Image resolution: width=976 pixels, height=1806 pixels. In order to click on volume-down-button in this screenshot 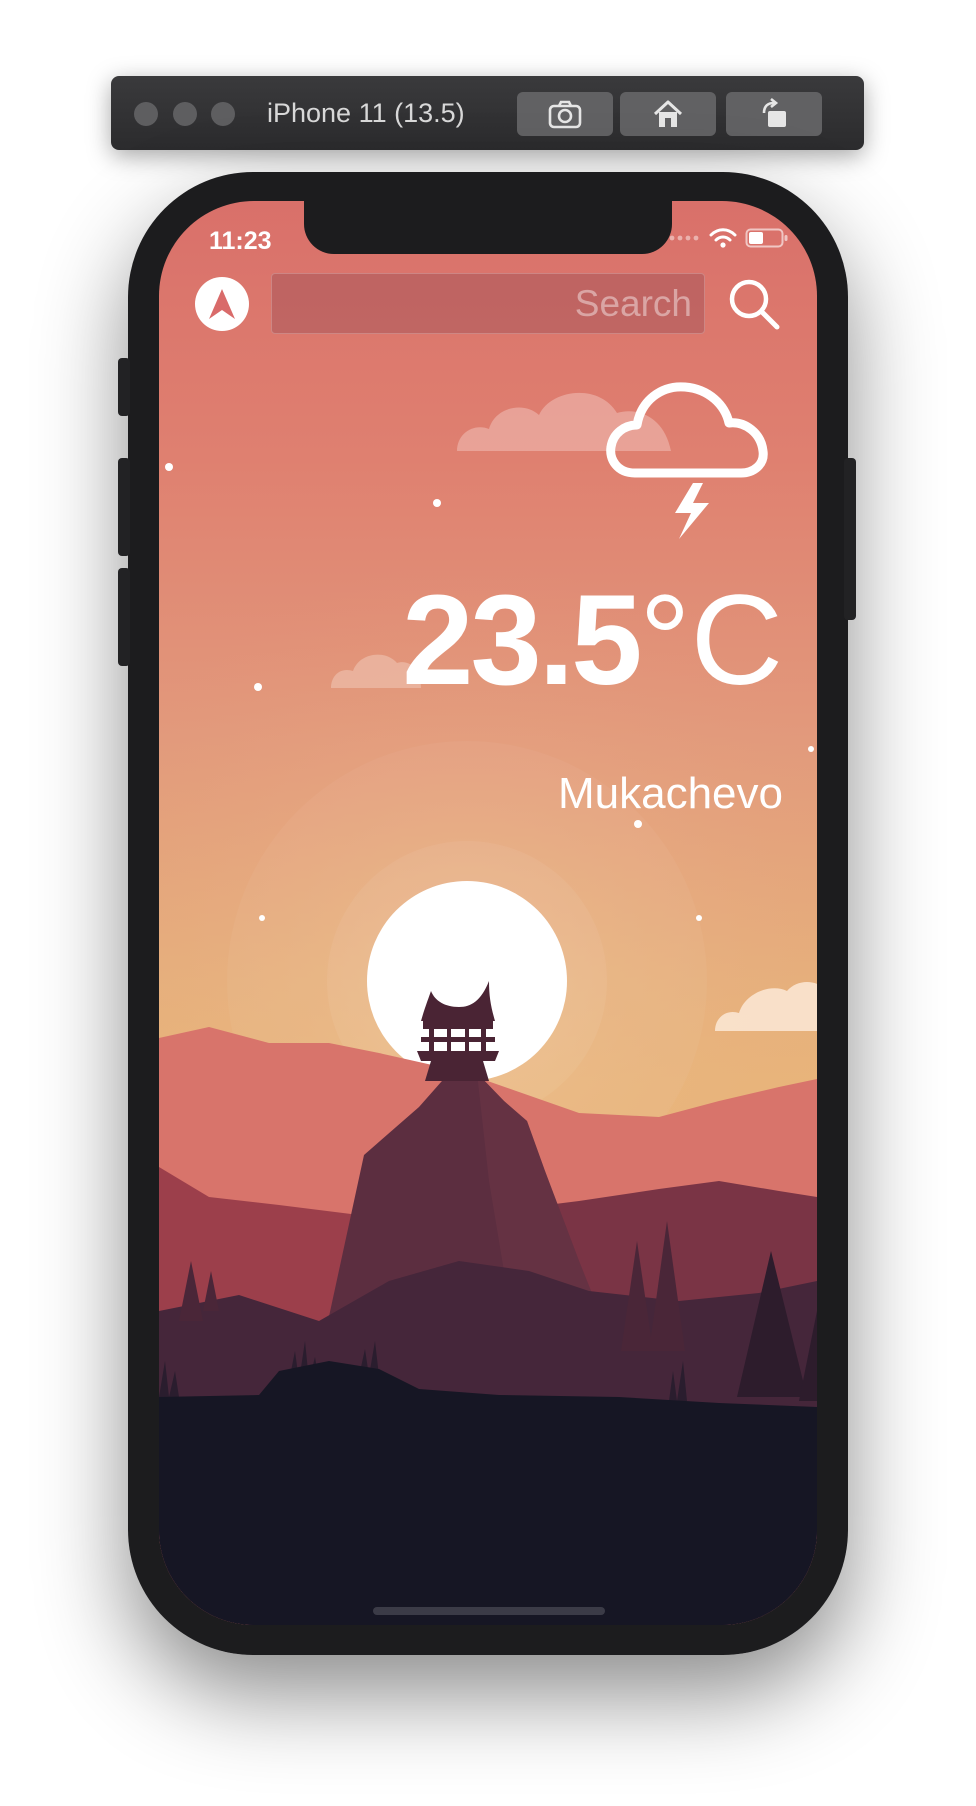, I will do `click(124, 617)`.